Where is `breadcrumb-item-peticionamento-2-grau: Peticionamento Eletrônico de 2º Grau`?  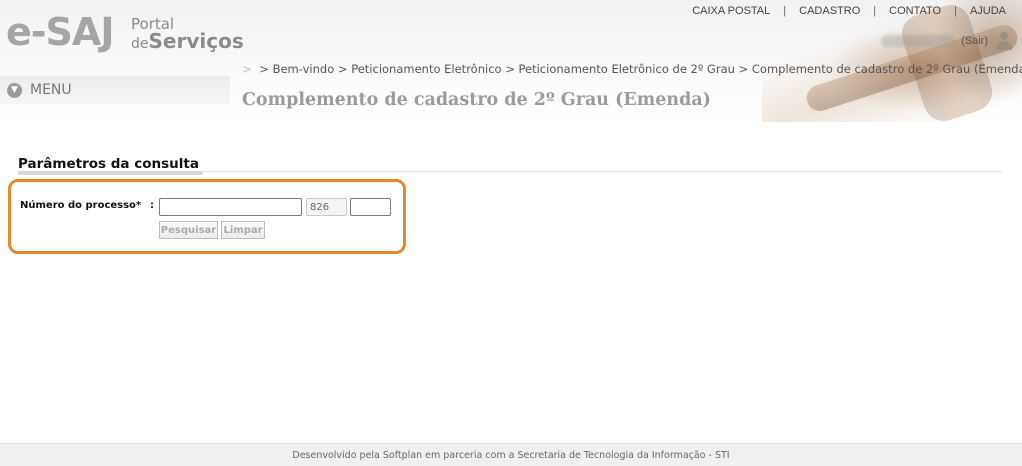 breadcrumb-item-peticionamento-2-grau: Peticionamento Eletrônico de 2º Grau is located at coordinates (627, 69).